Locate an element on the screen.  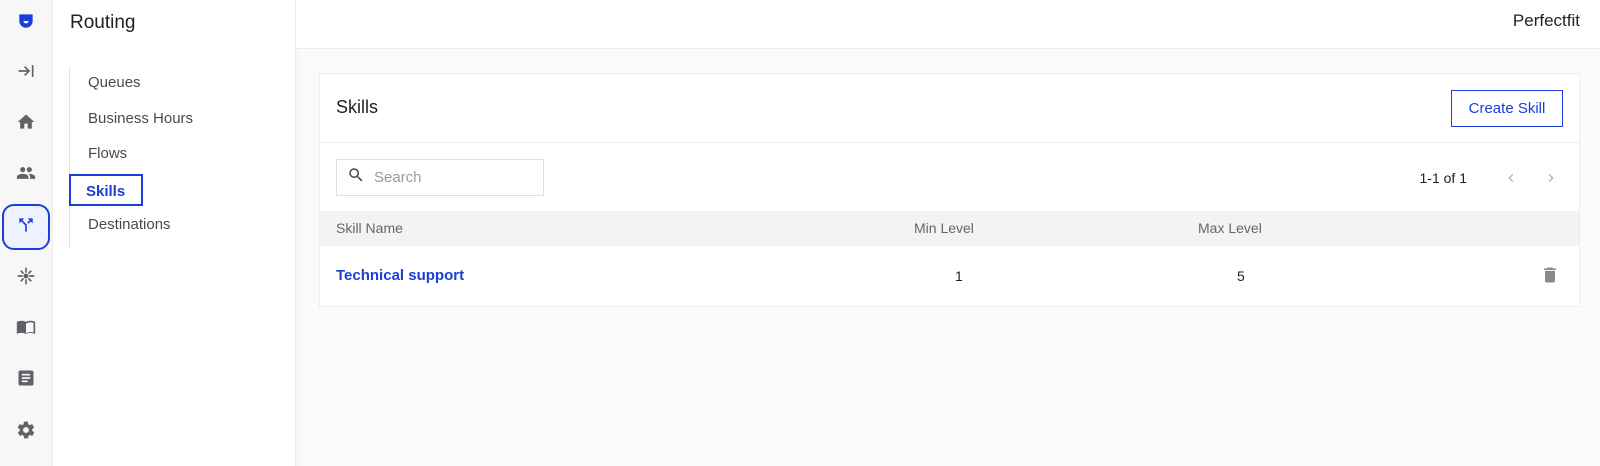
page-title: Skills is located at coordinates (357, 107).